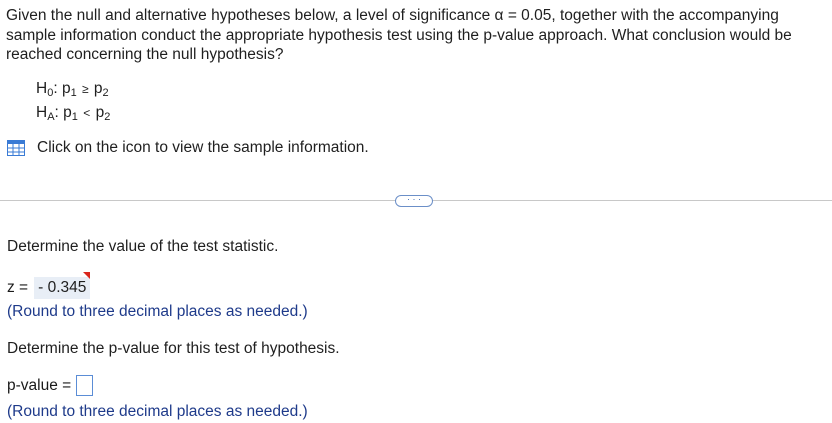 This screenshot has width=832, height=423. I want to click on p-value-input, so click(85, 385).